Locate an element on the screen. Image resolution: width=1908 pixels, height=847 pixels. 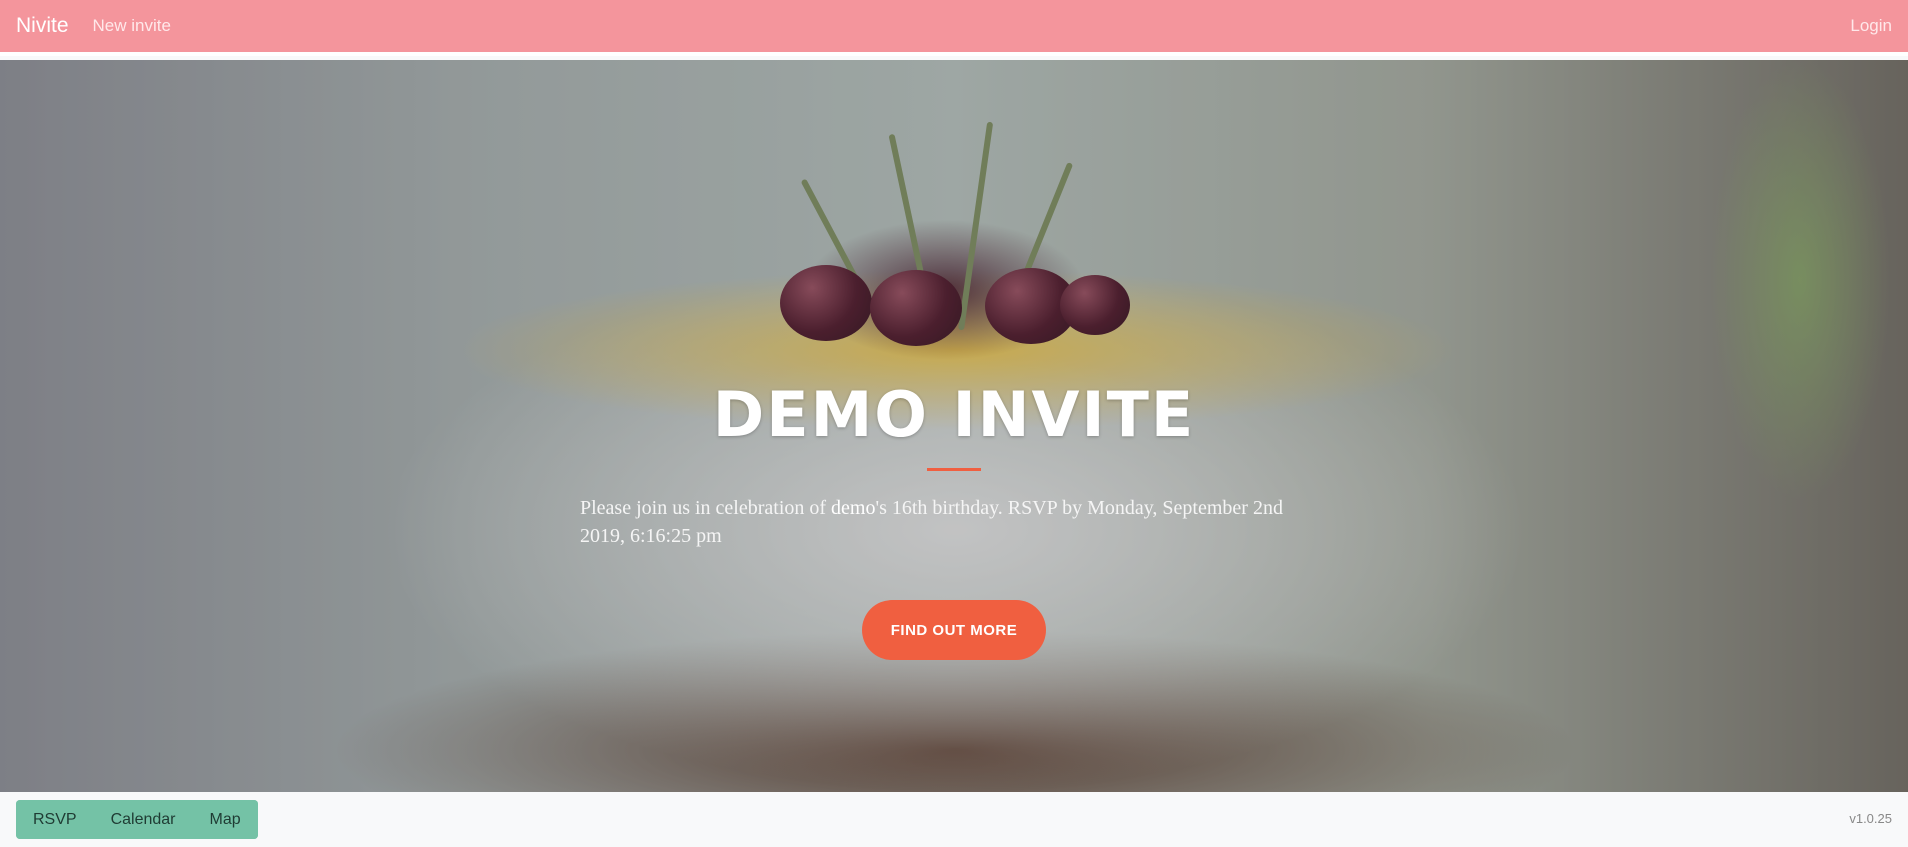
invite-message-prefix: Please join us in celebration of is located at coordinates (706, 508).